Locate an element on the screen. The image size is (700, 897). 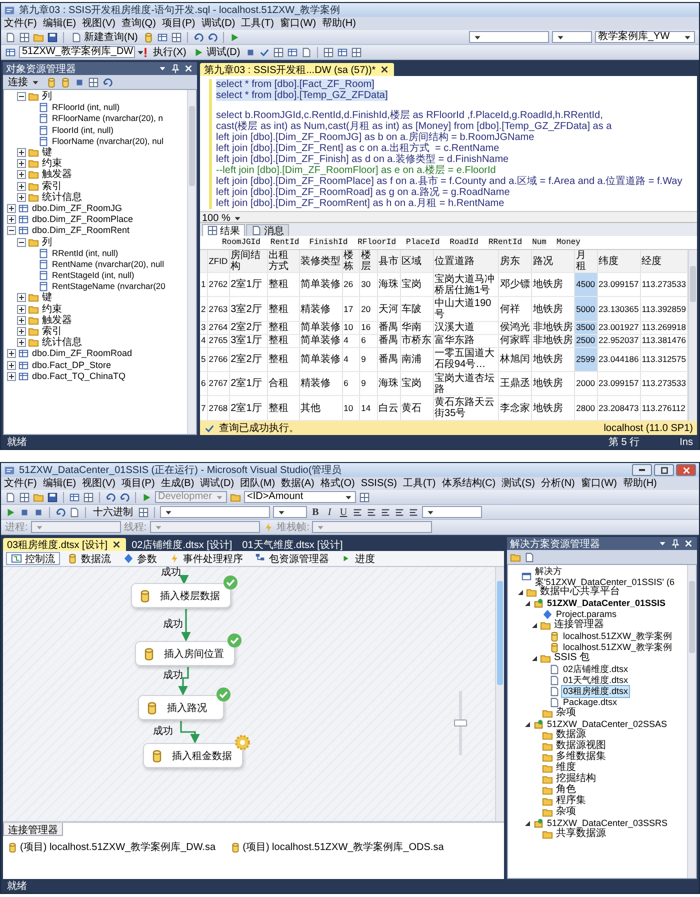
menu-item: 团队(M) is located at coordinates (258, 484).